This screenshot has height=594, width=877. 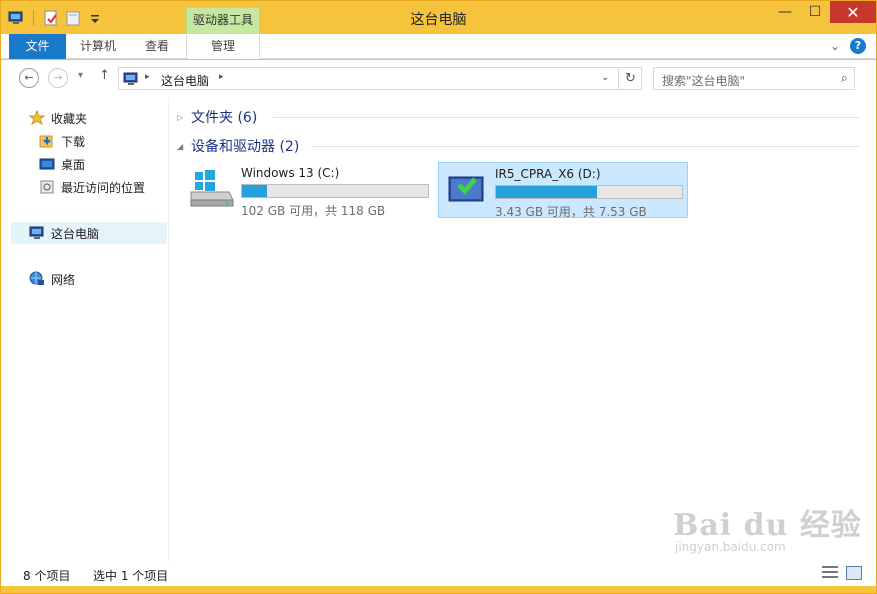 What do you see at coordinates (830, 573) in the screenshot?
I see `details-view-icon` at bounding box center [830, 573].